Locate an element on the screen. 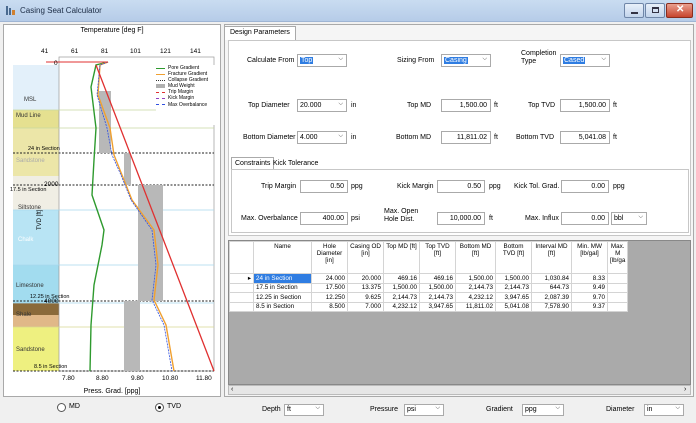  top-md-input: 1,500.00 is located at coordinates (466, 105).